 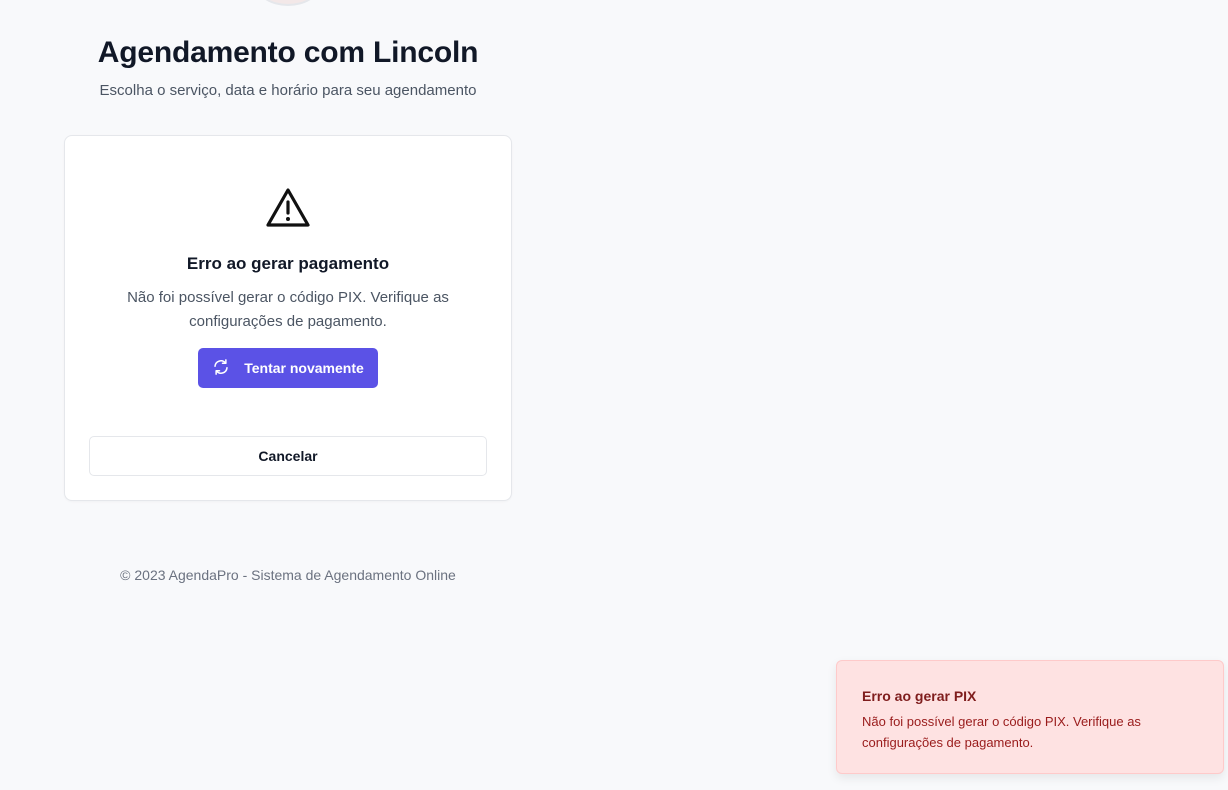 I want to click on page-title: Agendamento com Lincoln, so click(x=288, y=52).